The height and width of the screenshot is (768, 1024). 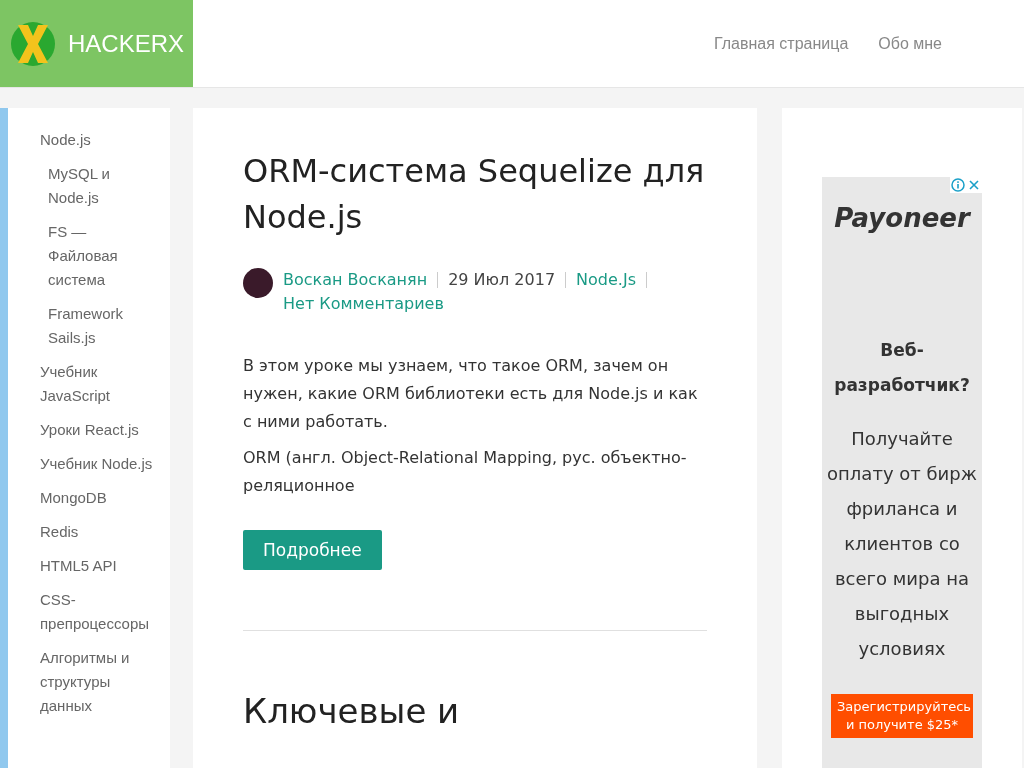 I want to click on ad-banner: Payoneer Веб-разработчик? Получайте оплату от бирж фриланса и клиентов со всего мира на выгодных условиях Зарегистрируйтесь и получите $25*, so click(x=902, y=472).